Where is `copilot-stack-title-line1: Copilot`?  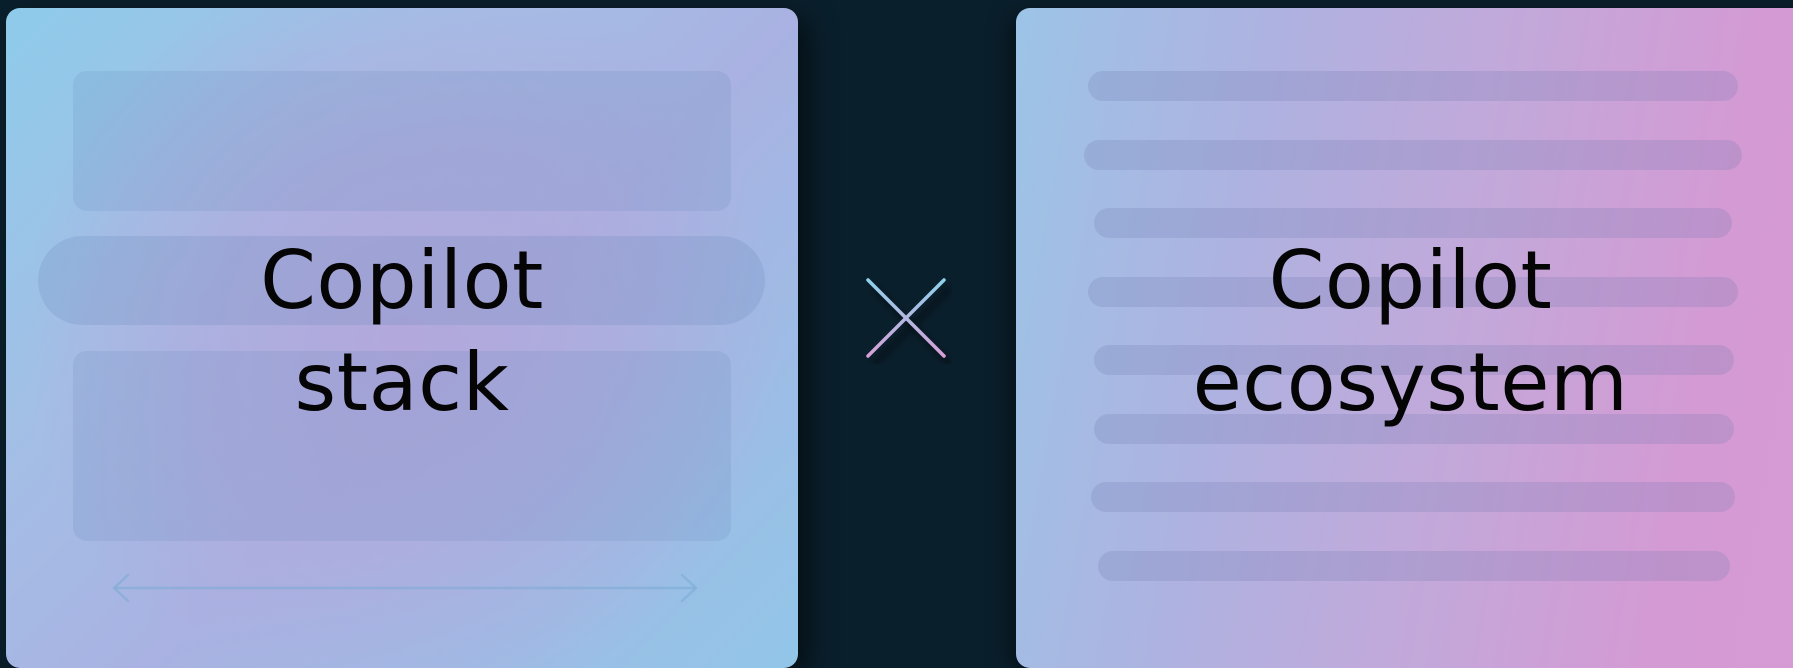 copilot-stack-title-line1: Copilot is located at coordinates (402, 280).